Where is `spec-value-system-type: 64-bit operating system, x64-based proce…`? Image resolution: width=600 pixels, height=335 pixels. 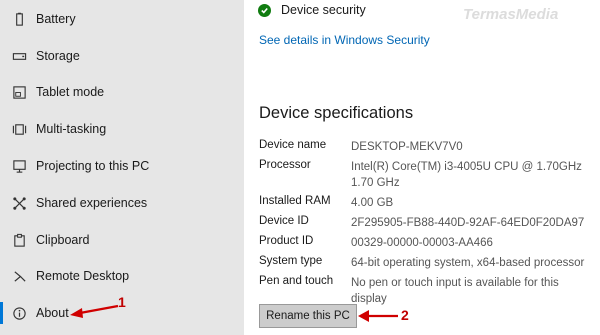
spec-value-system-type: 64-bit operating system, x64-based proce… is located at coordinates (468, 263).